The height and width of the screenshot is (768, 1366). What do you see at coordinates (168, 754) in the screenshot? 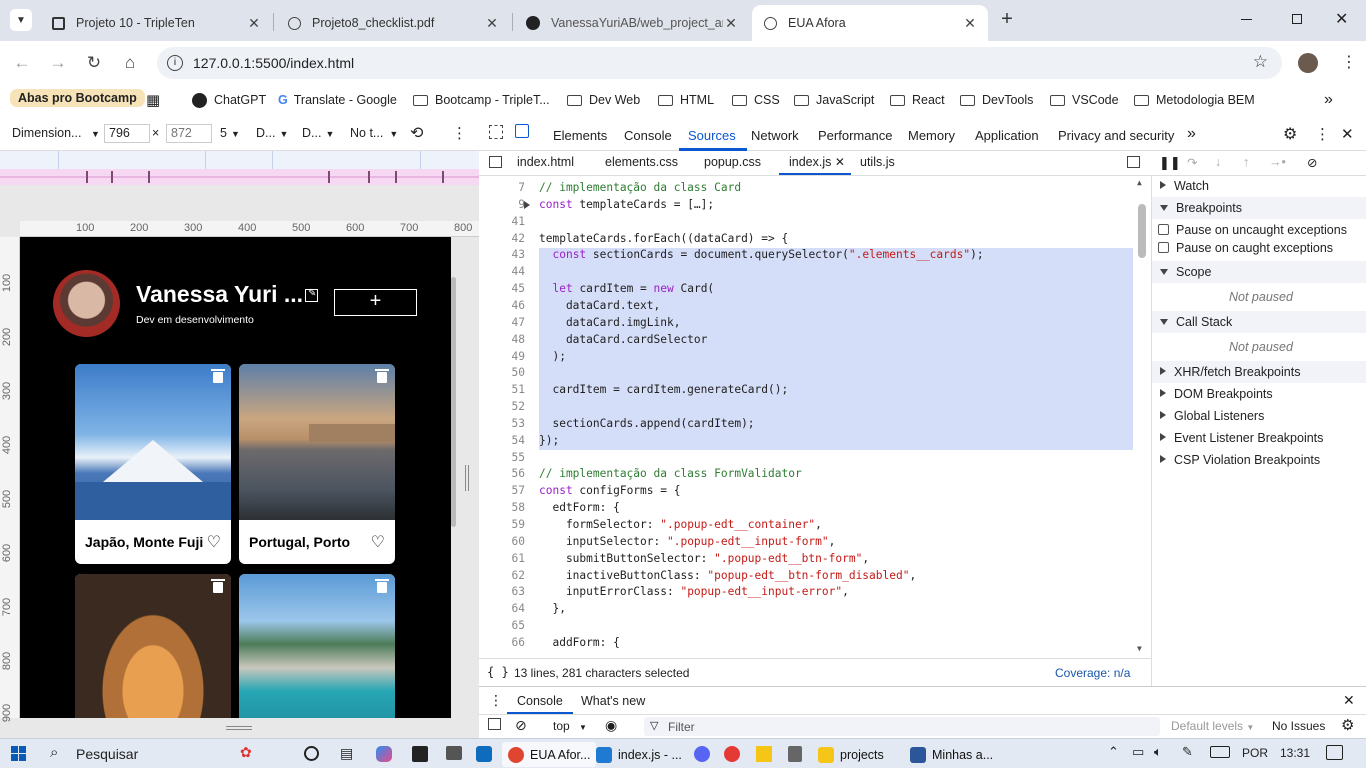
I see `taskbar-search: ⌕ Pesquisar ✿` at bounding box center [168, 754].